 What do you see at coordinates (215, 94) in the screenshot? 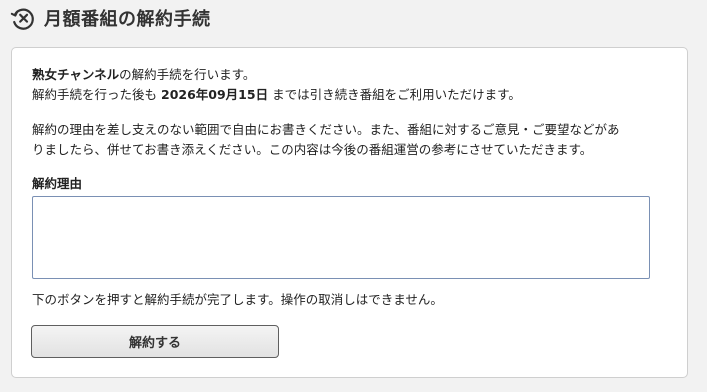
I see `end-date: 2026年09月15日` at bounding box center [215, 94].